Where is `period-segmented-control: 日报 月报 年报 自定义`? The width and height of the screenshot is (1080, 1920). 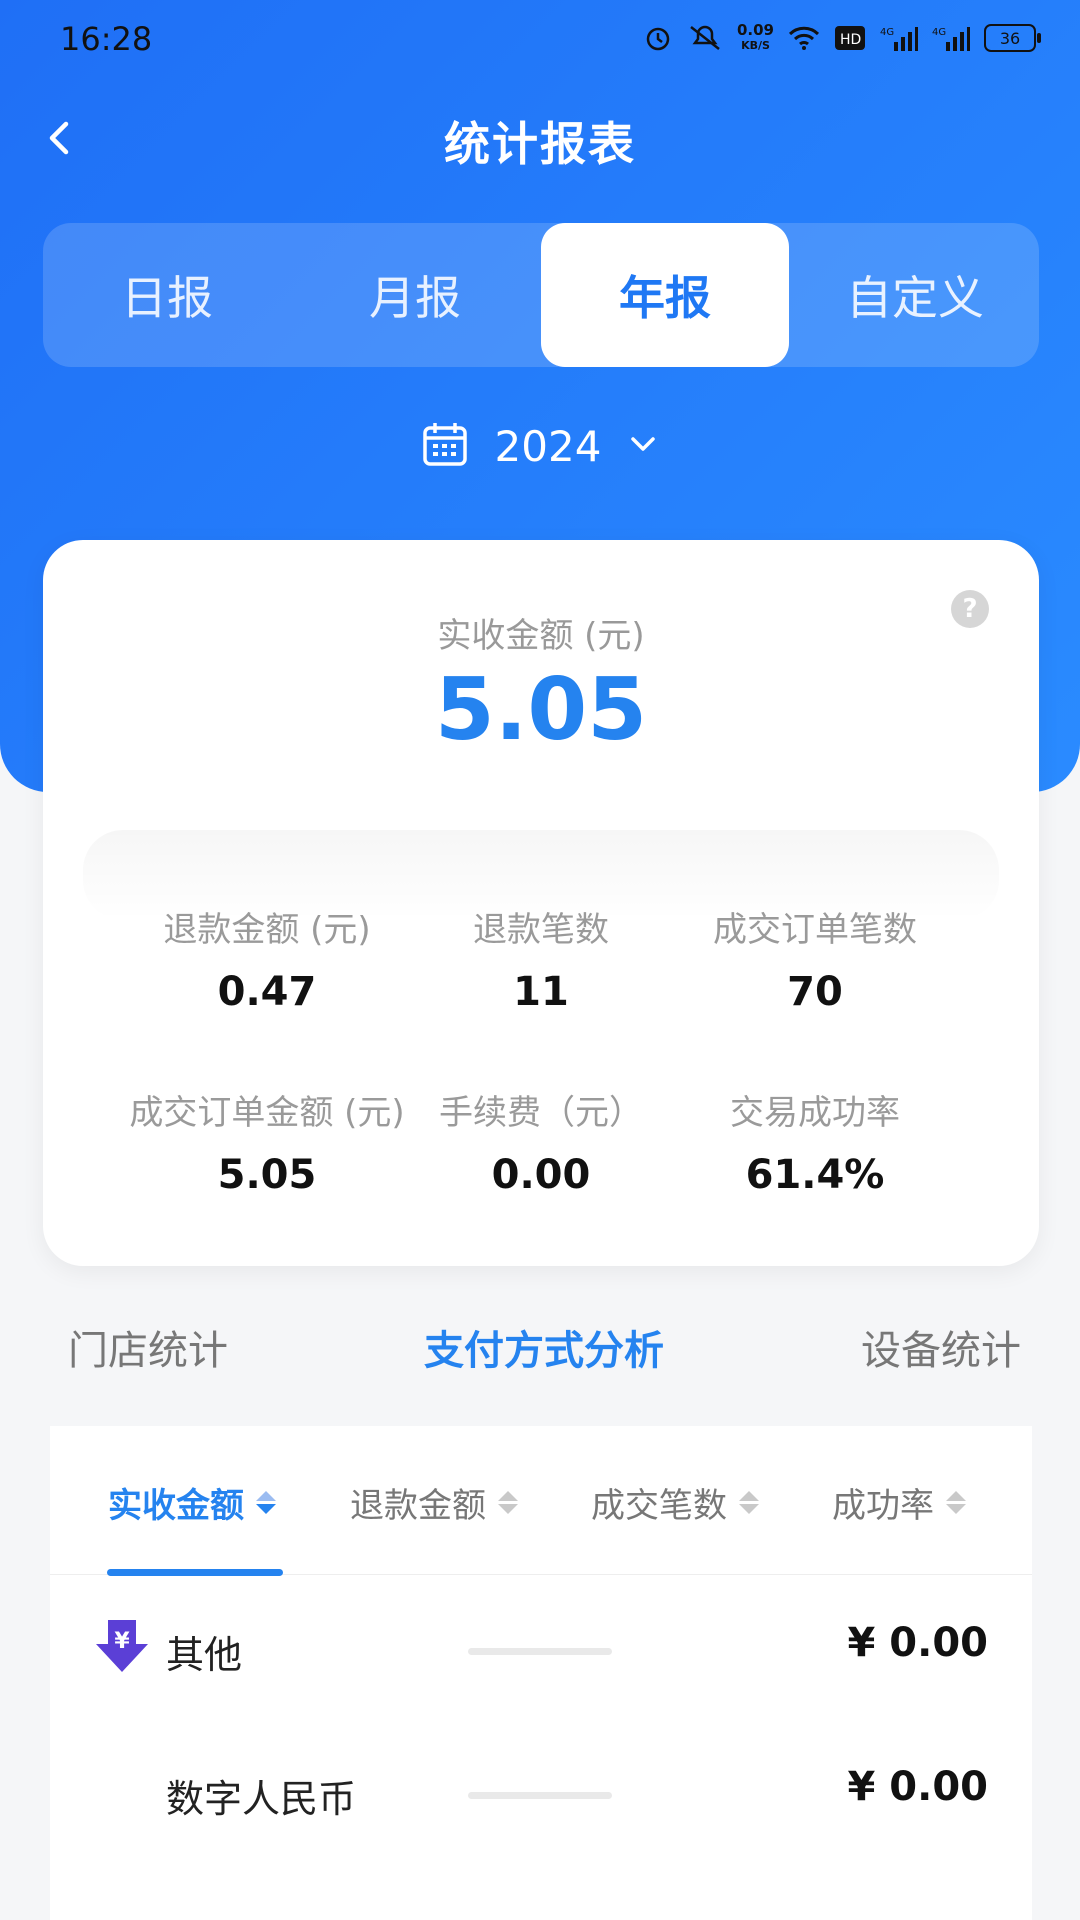 period-segmented-control: 日报 月报 年报 自定义 is located at coordinates (541, 295).